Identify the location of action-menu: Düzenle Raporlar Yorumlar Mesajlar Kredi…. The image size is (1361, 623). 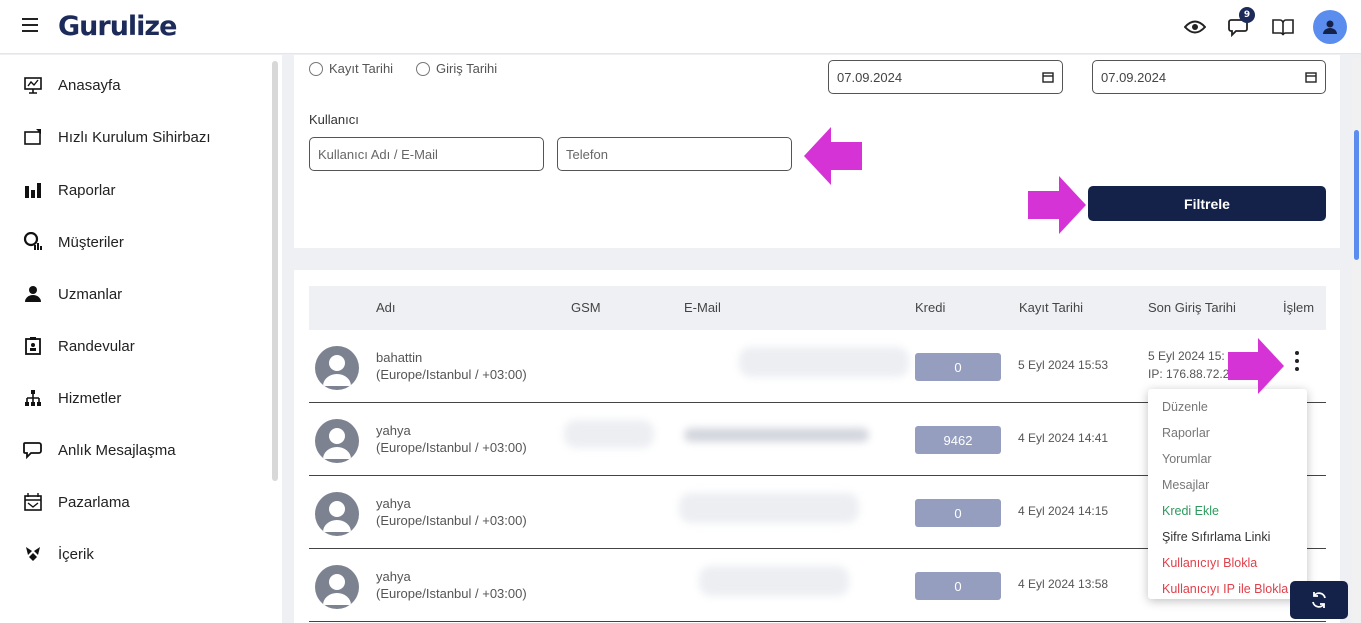
(1227, 494).